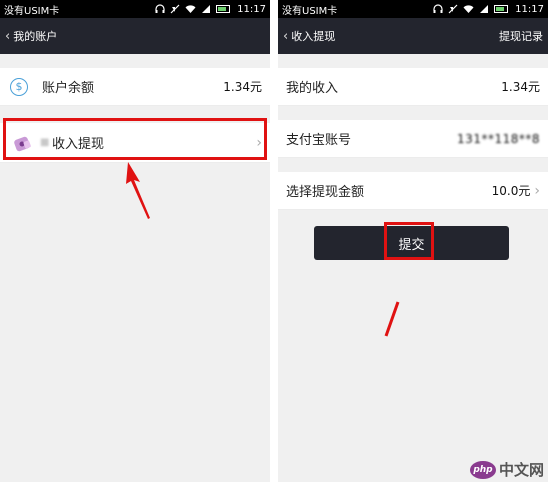 This screenshot has height=482, width=548. What do you see at coordinates (413, 191) in the screenshot?
I see `withdraw-amount-row: 选择提现金额 10.0元 ›` at bounding box center [413, 191].